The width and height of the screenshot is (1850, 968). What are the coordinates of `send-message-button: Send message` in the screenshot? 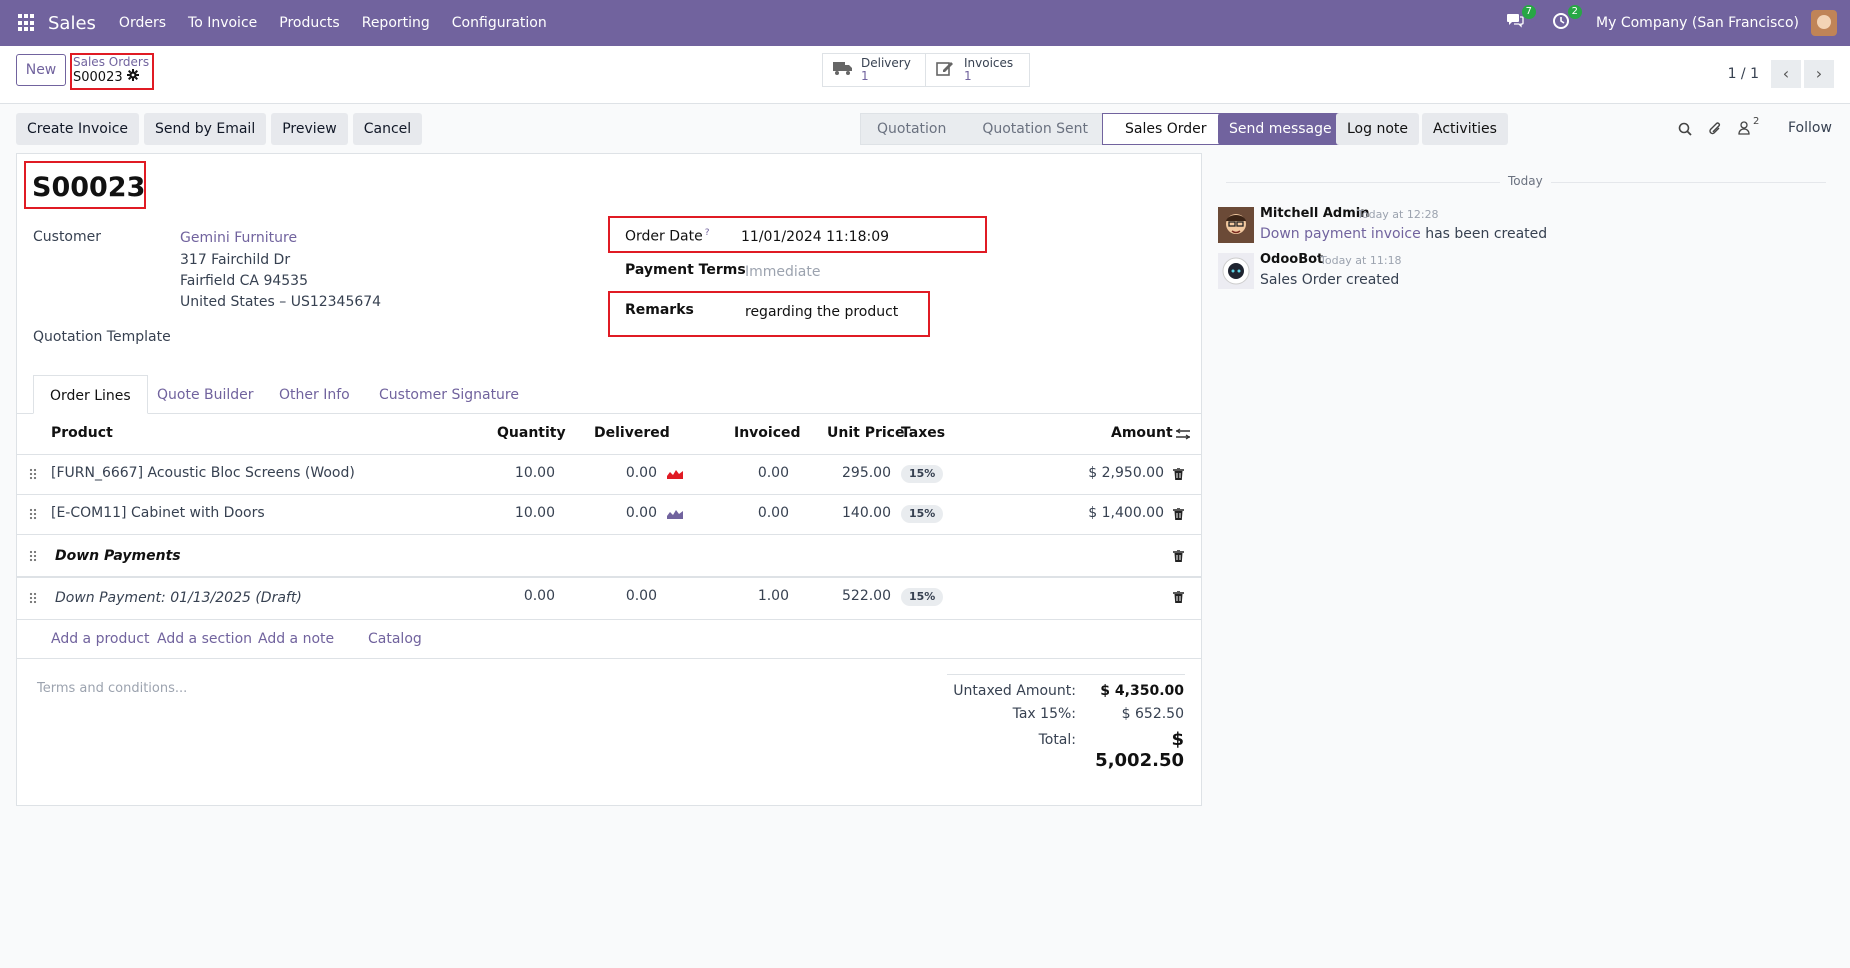 It's located at (1280, 129).